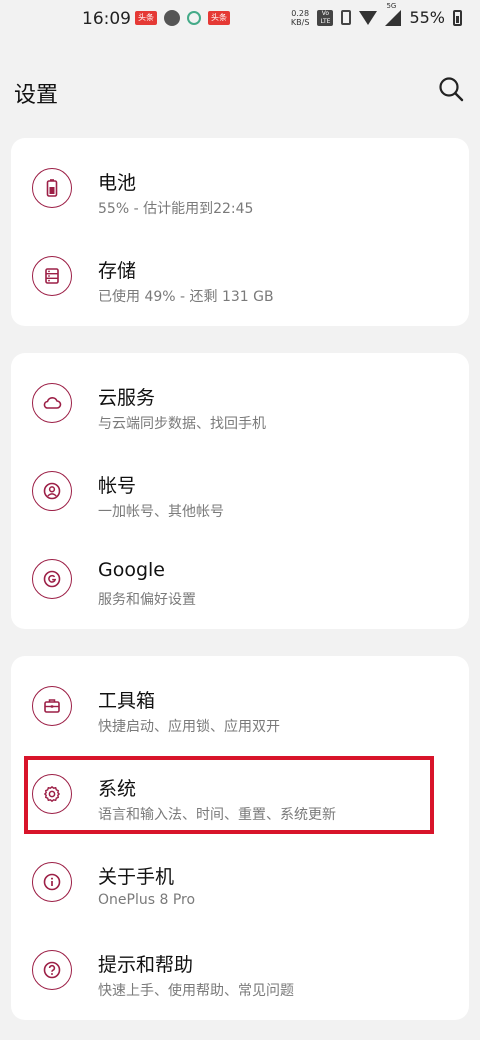  I want to click on settings-item-title: 电池, so click(117, 183).